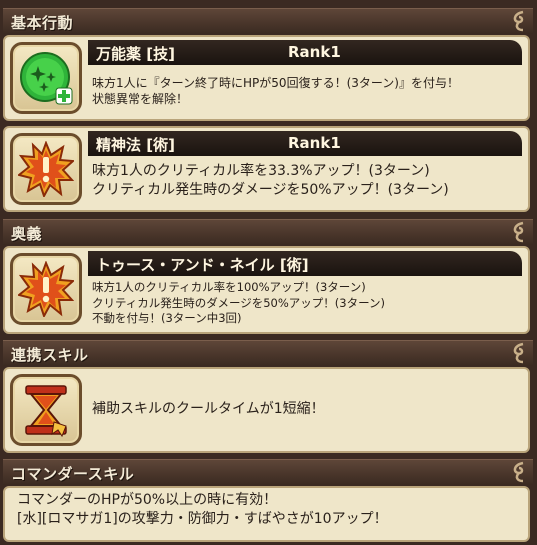 The image size is (537, 545). I want to click on skill-name-bar: トゥース・アンド・ネイル [術], so click(305, 263).